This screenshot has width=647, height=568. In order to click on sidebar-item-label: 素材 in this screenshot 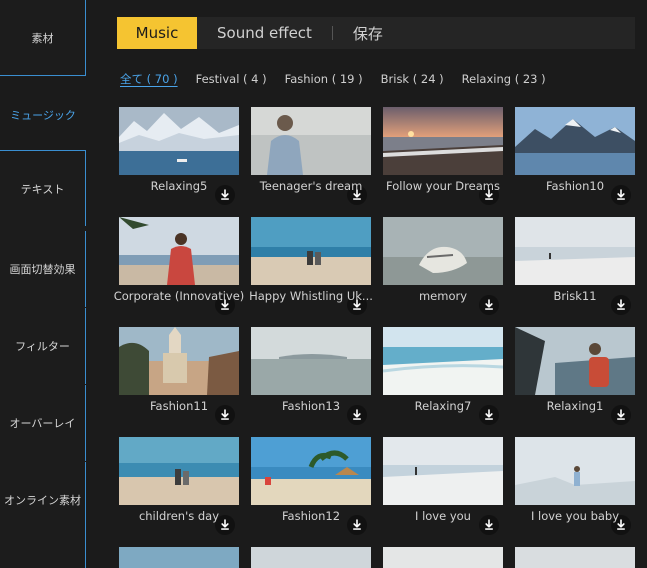, I will do `click(42, 38)`.